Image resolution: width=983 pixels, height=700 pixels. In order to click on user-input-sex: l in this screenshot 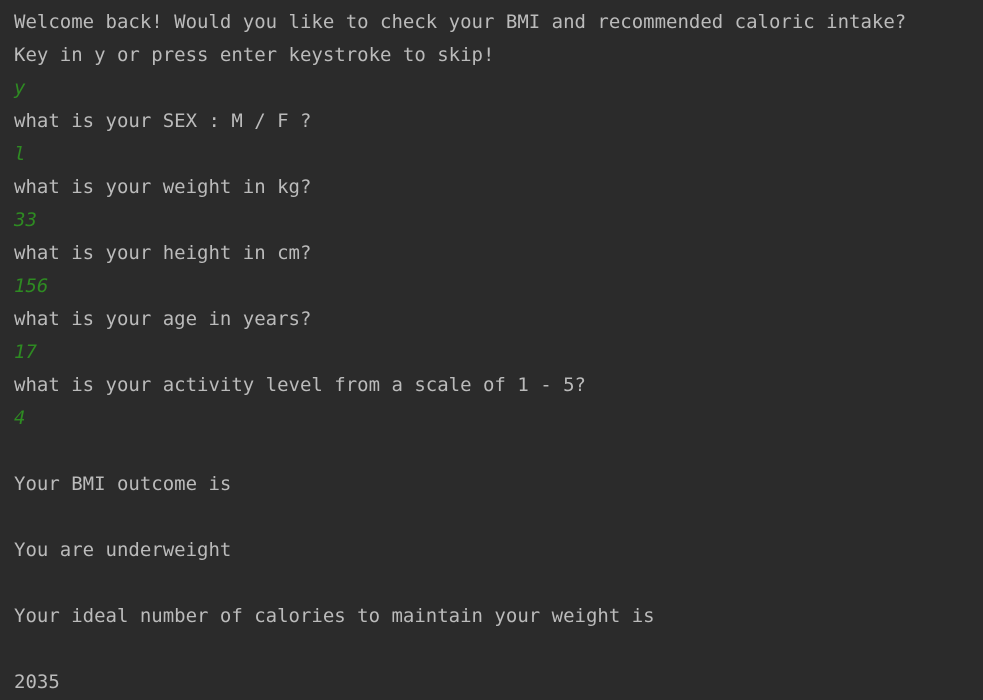, I will do `click(20, 154)`.